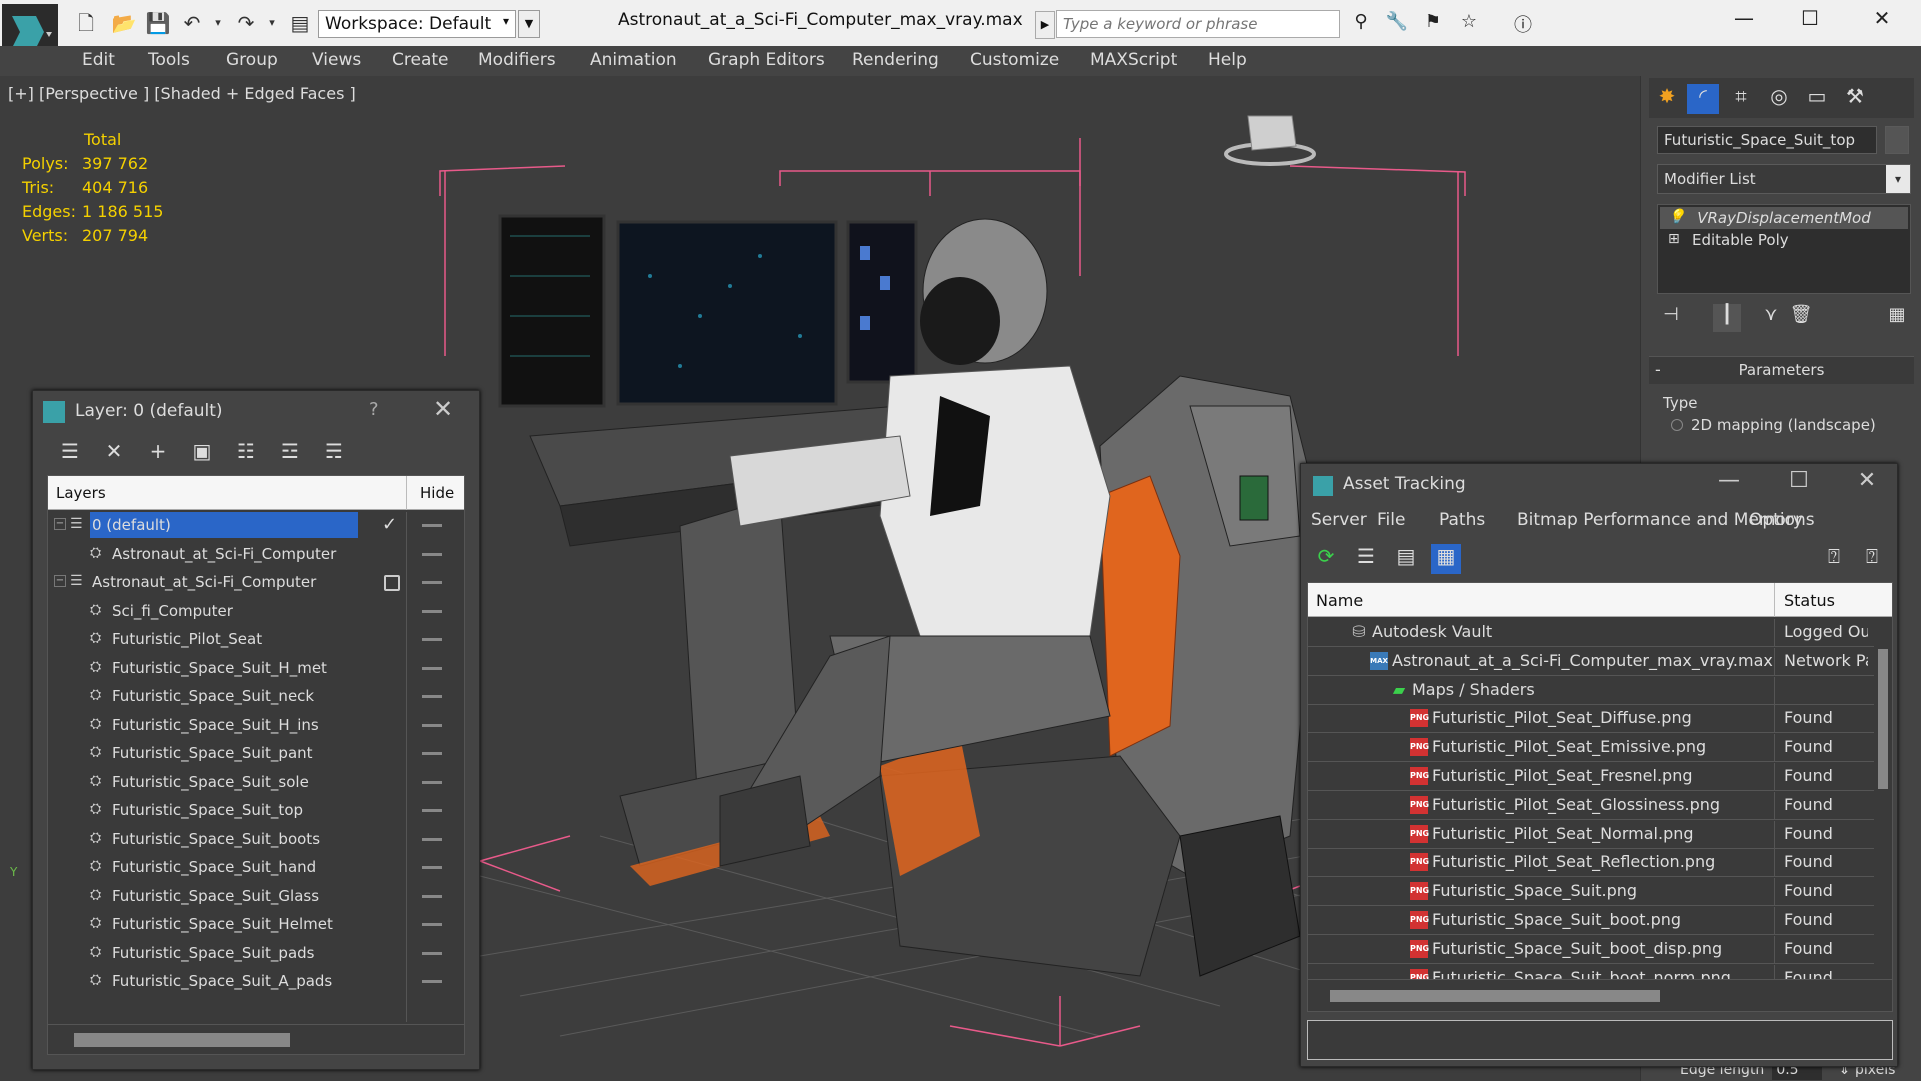 Image resolution: width=1921 pixels, height=1081 pixels. Describe the element at coordinates (1339, 600) in the screenshot. I see `column-name: Name` at that location.